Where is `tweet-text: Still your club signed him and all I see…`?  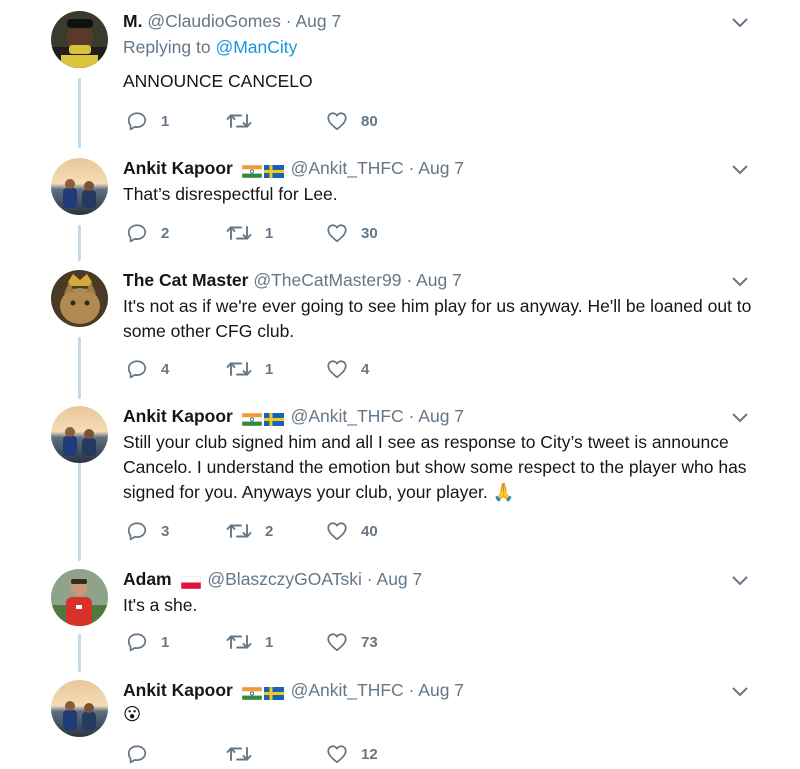
tweet-text: Still your club signed him and all I see… is located at coordinates (435, 467).